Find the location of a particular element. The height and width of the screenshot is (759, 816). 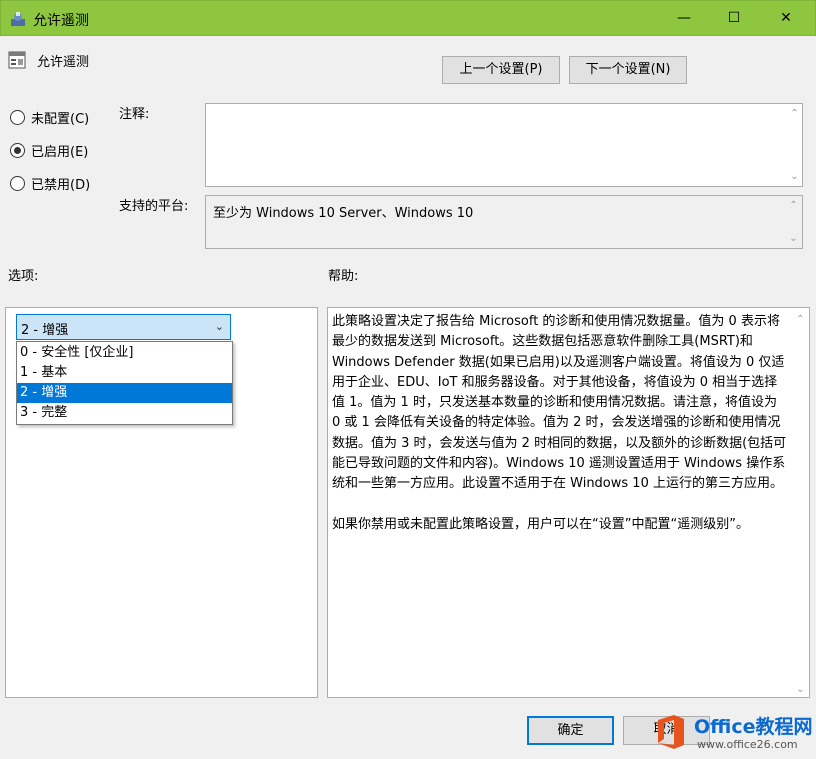

previous-setting-button: 上一个设置(P) is located at coordinates (501, 70).